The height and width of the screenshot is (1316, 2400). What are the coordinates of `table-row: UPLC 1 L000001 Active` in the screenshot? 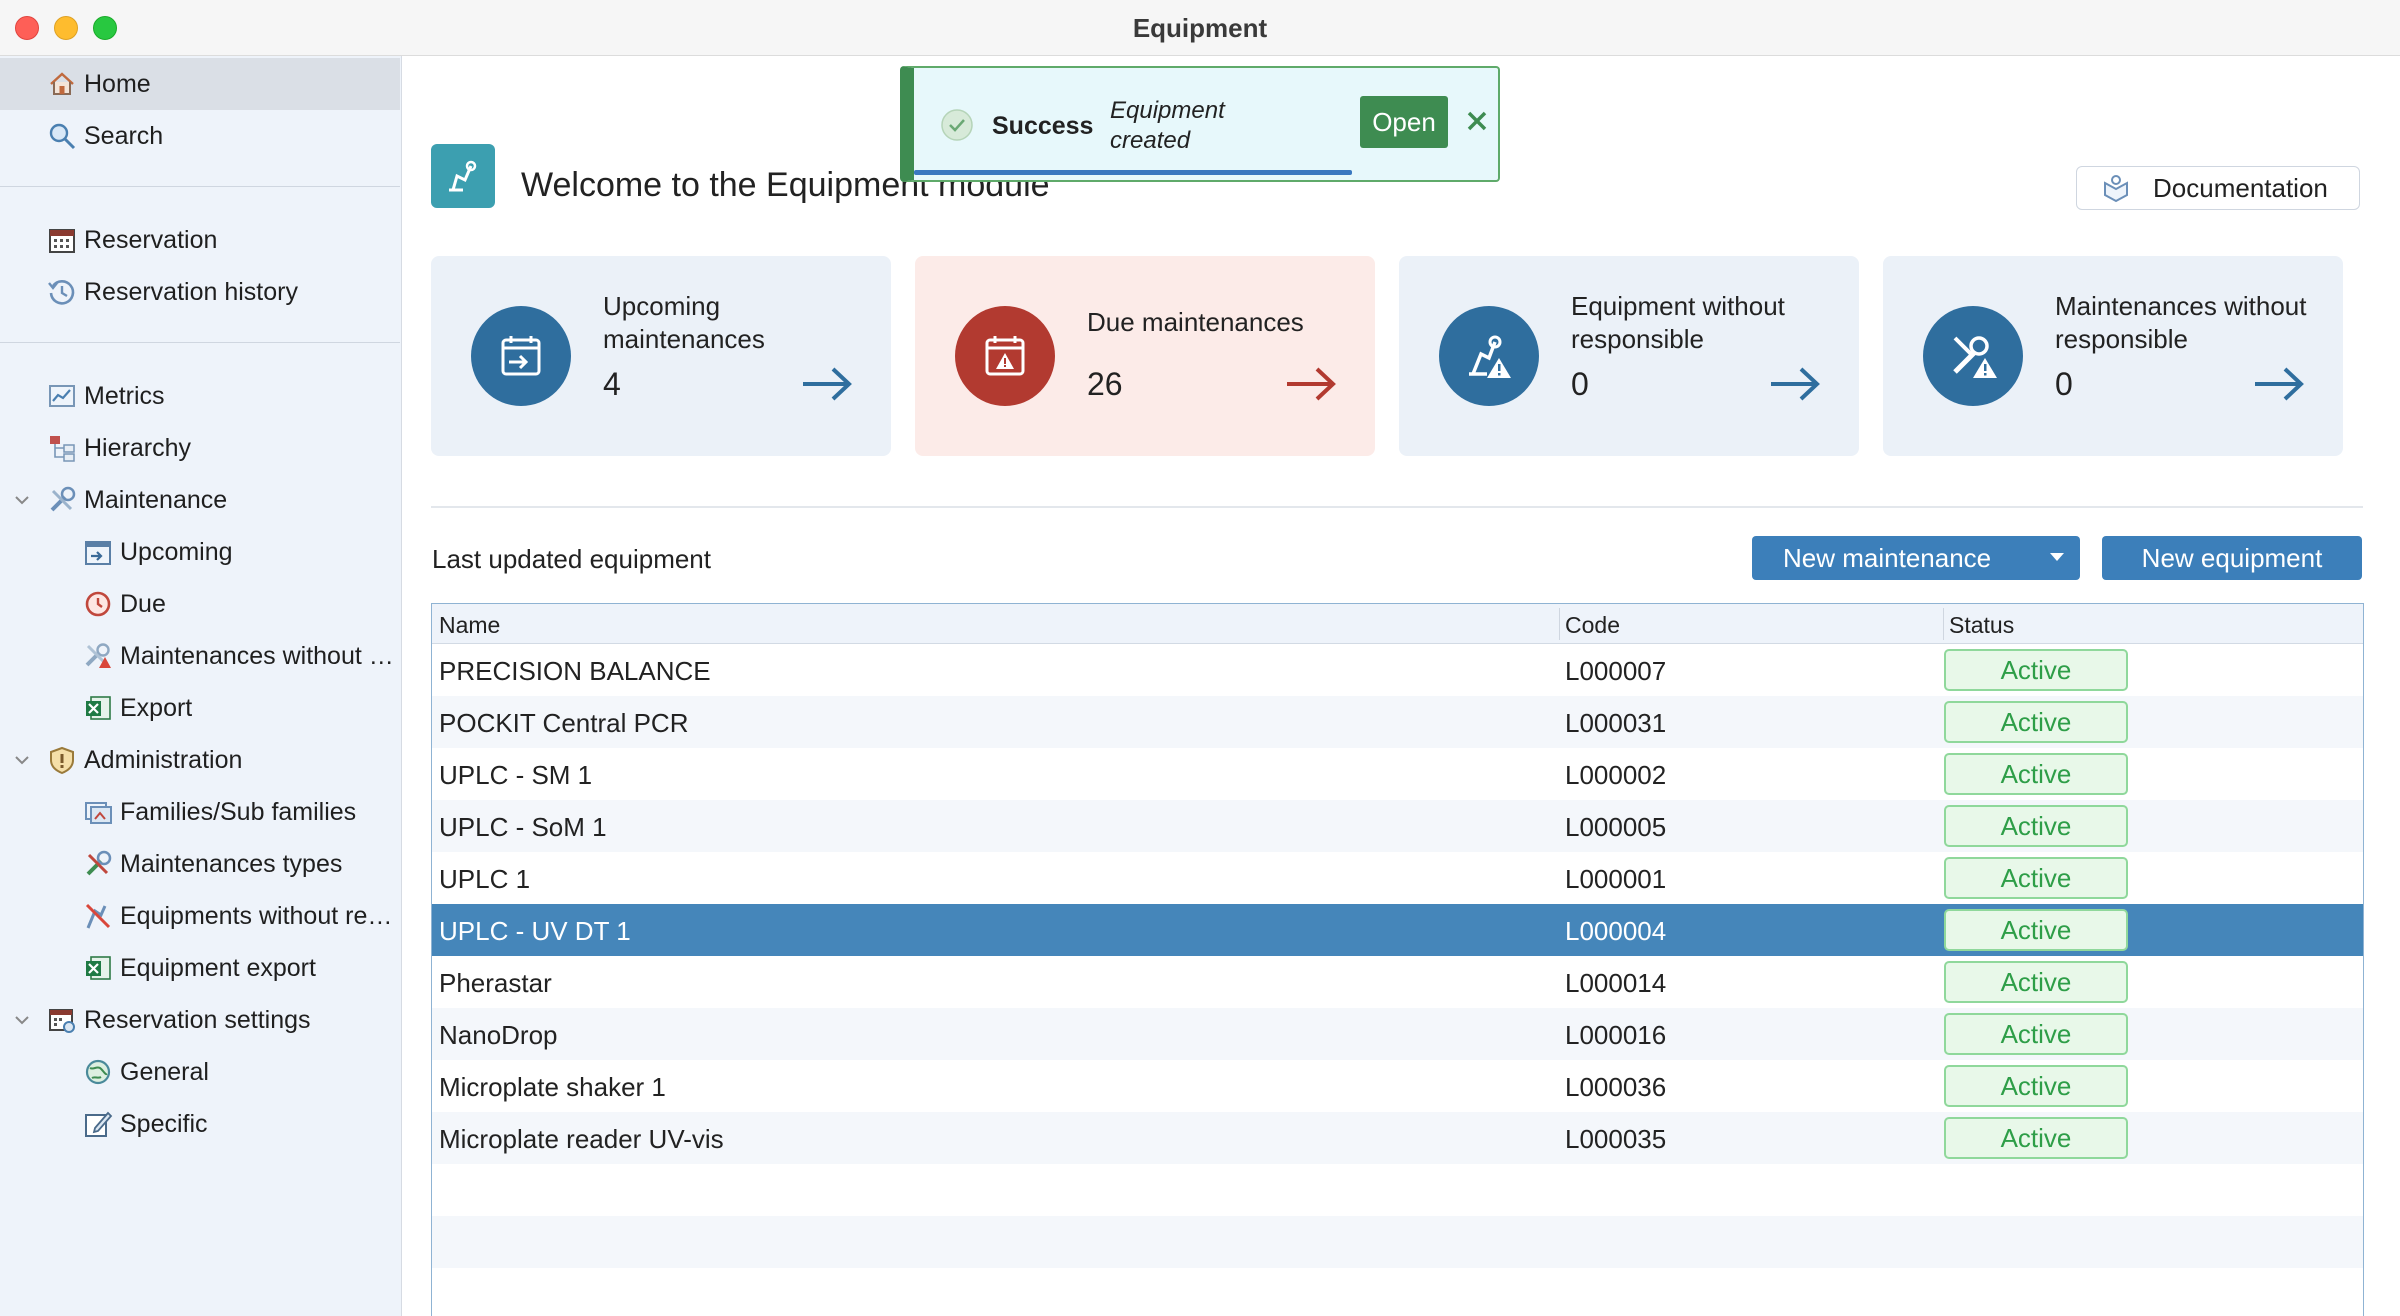 It's located at (1397, 878).